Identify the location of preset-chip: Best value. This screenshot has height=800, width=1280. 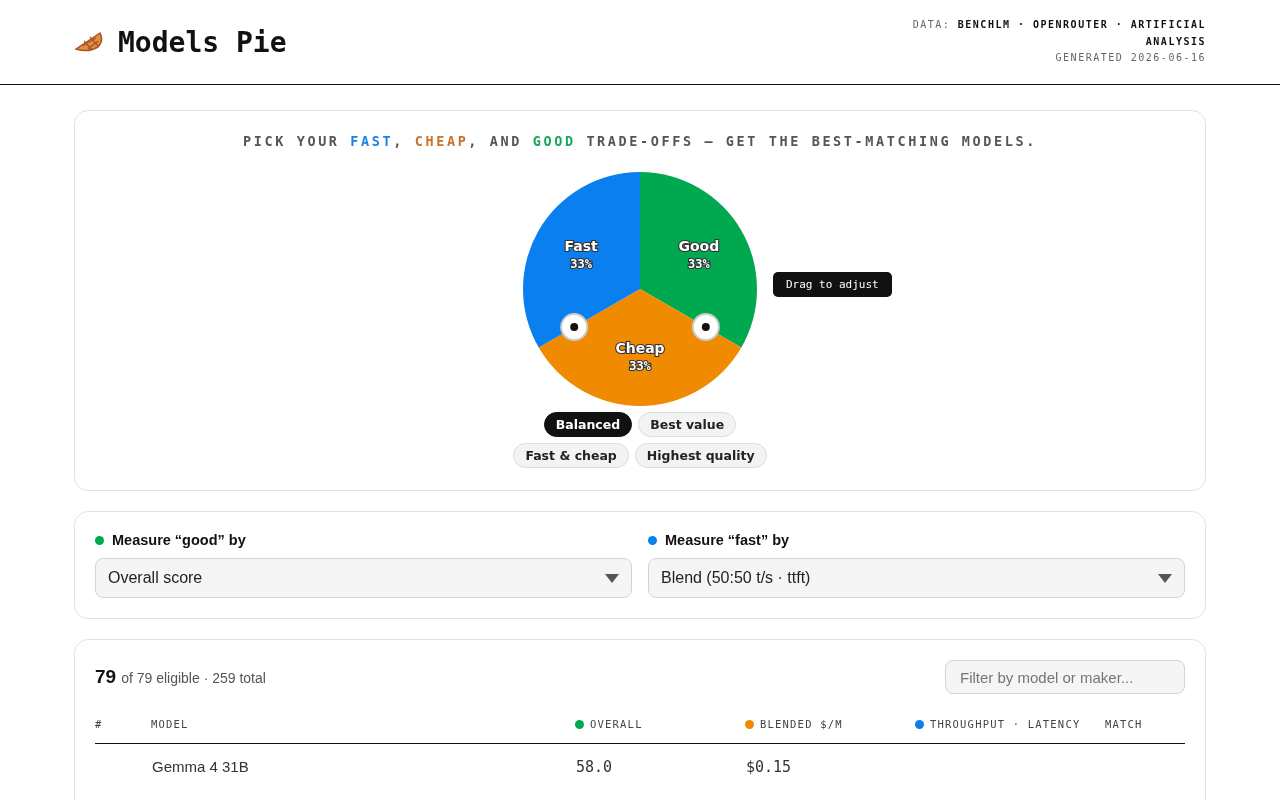
(687, 424).